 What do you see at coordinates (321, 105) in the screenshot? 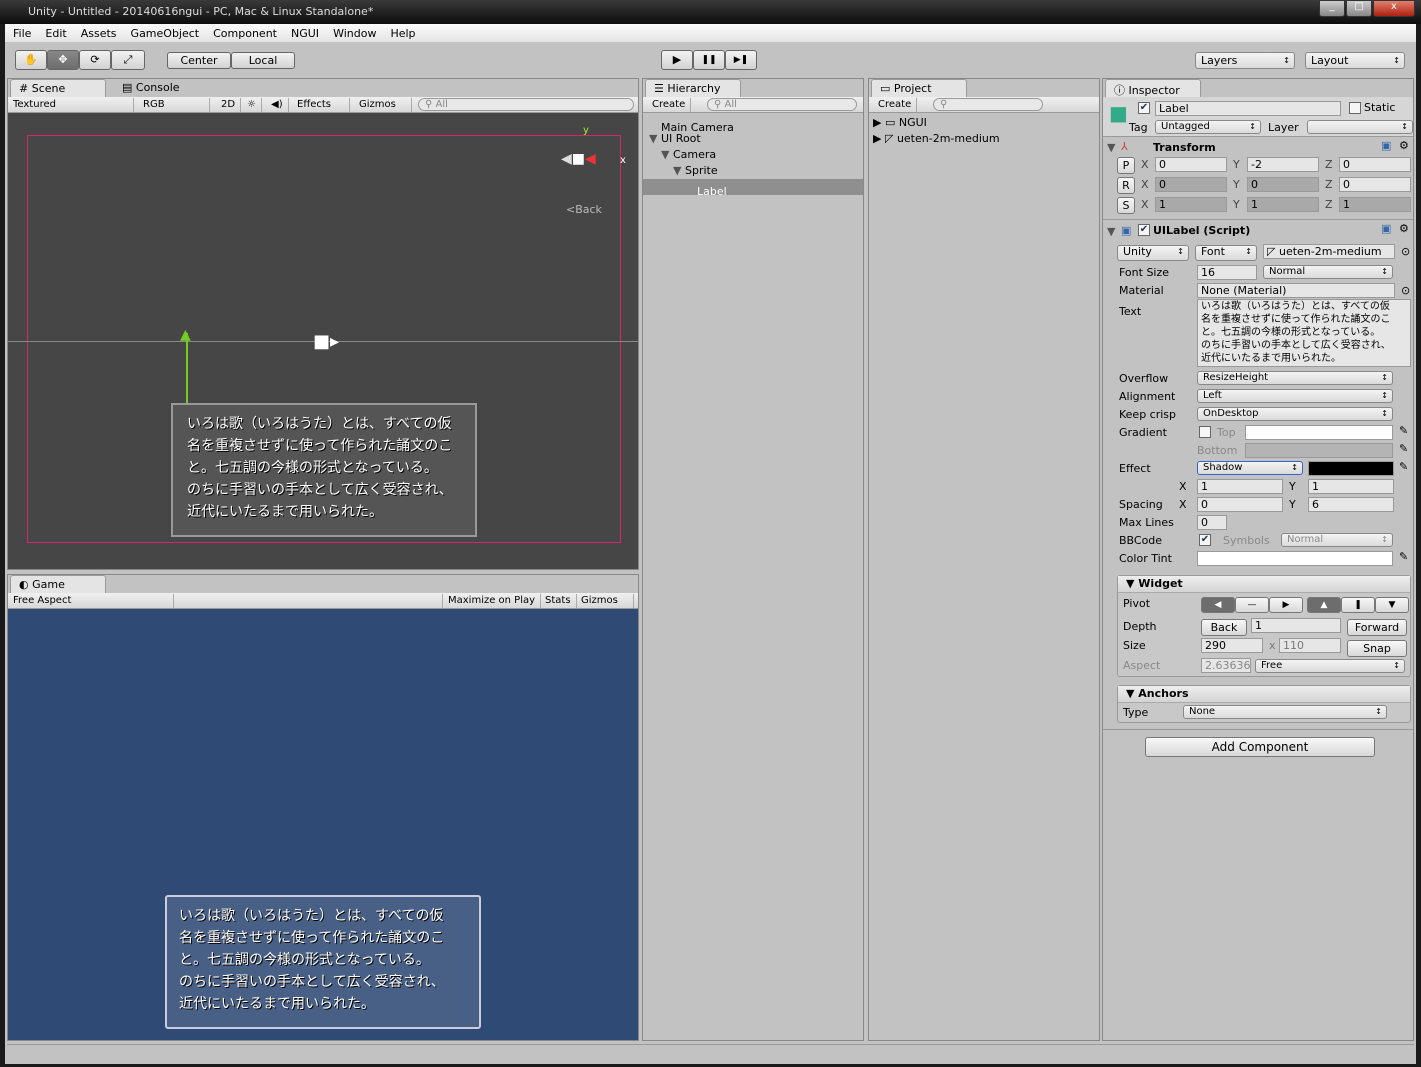
I see `effects-dropdown: Effects` at bounding box center [321, 105].